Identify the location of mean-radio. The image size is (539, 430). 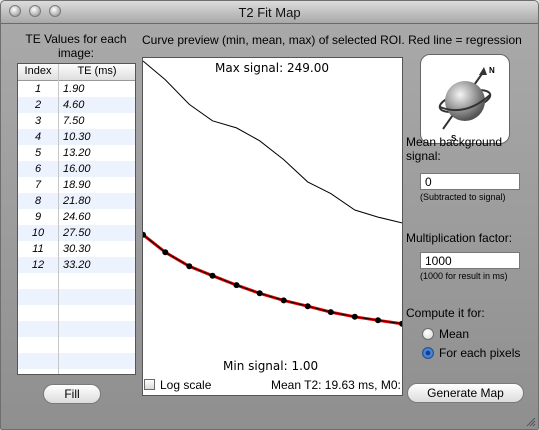
(428, 334).